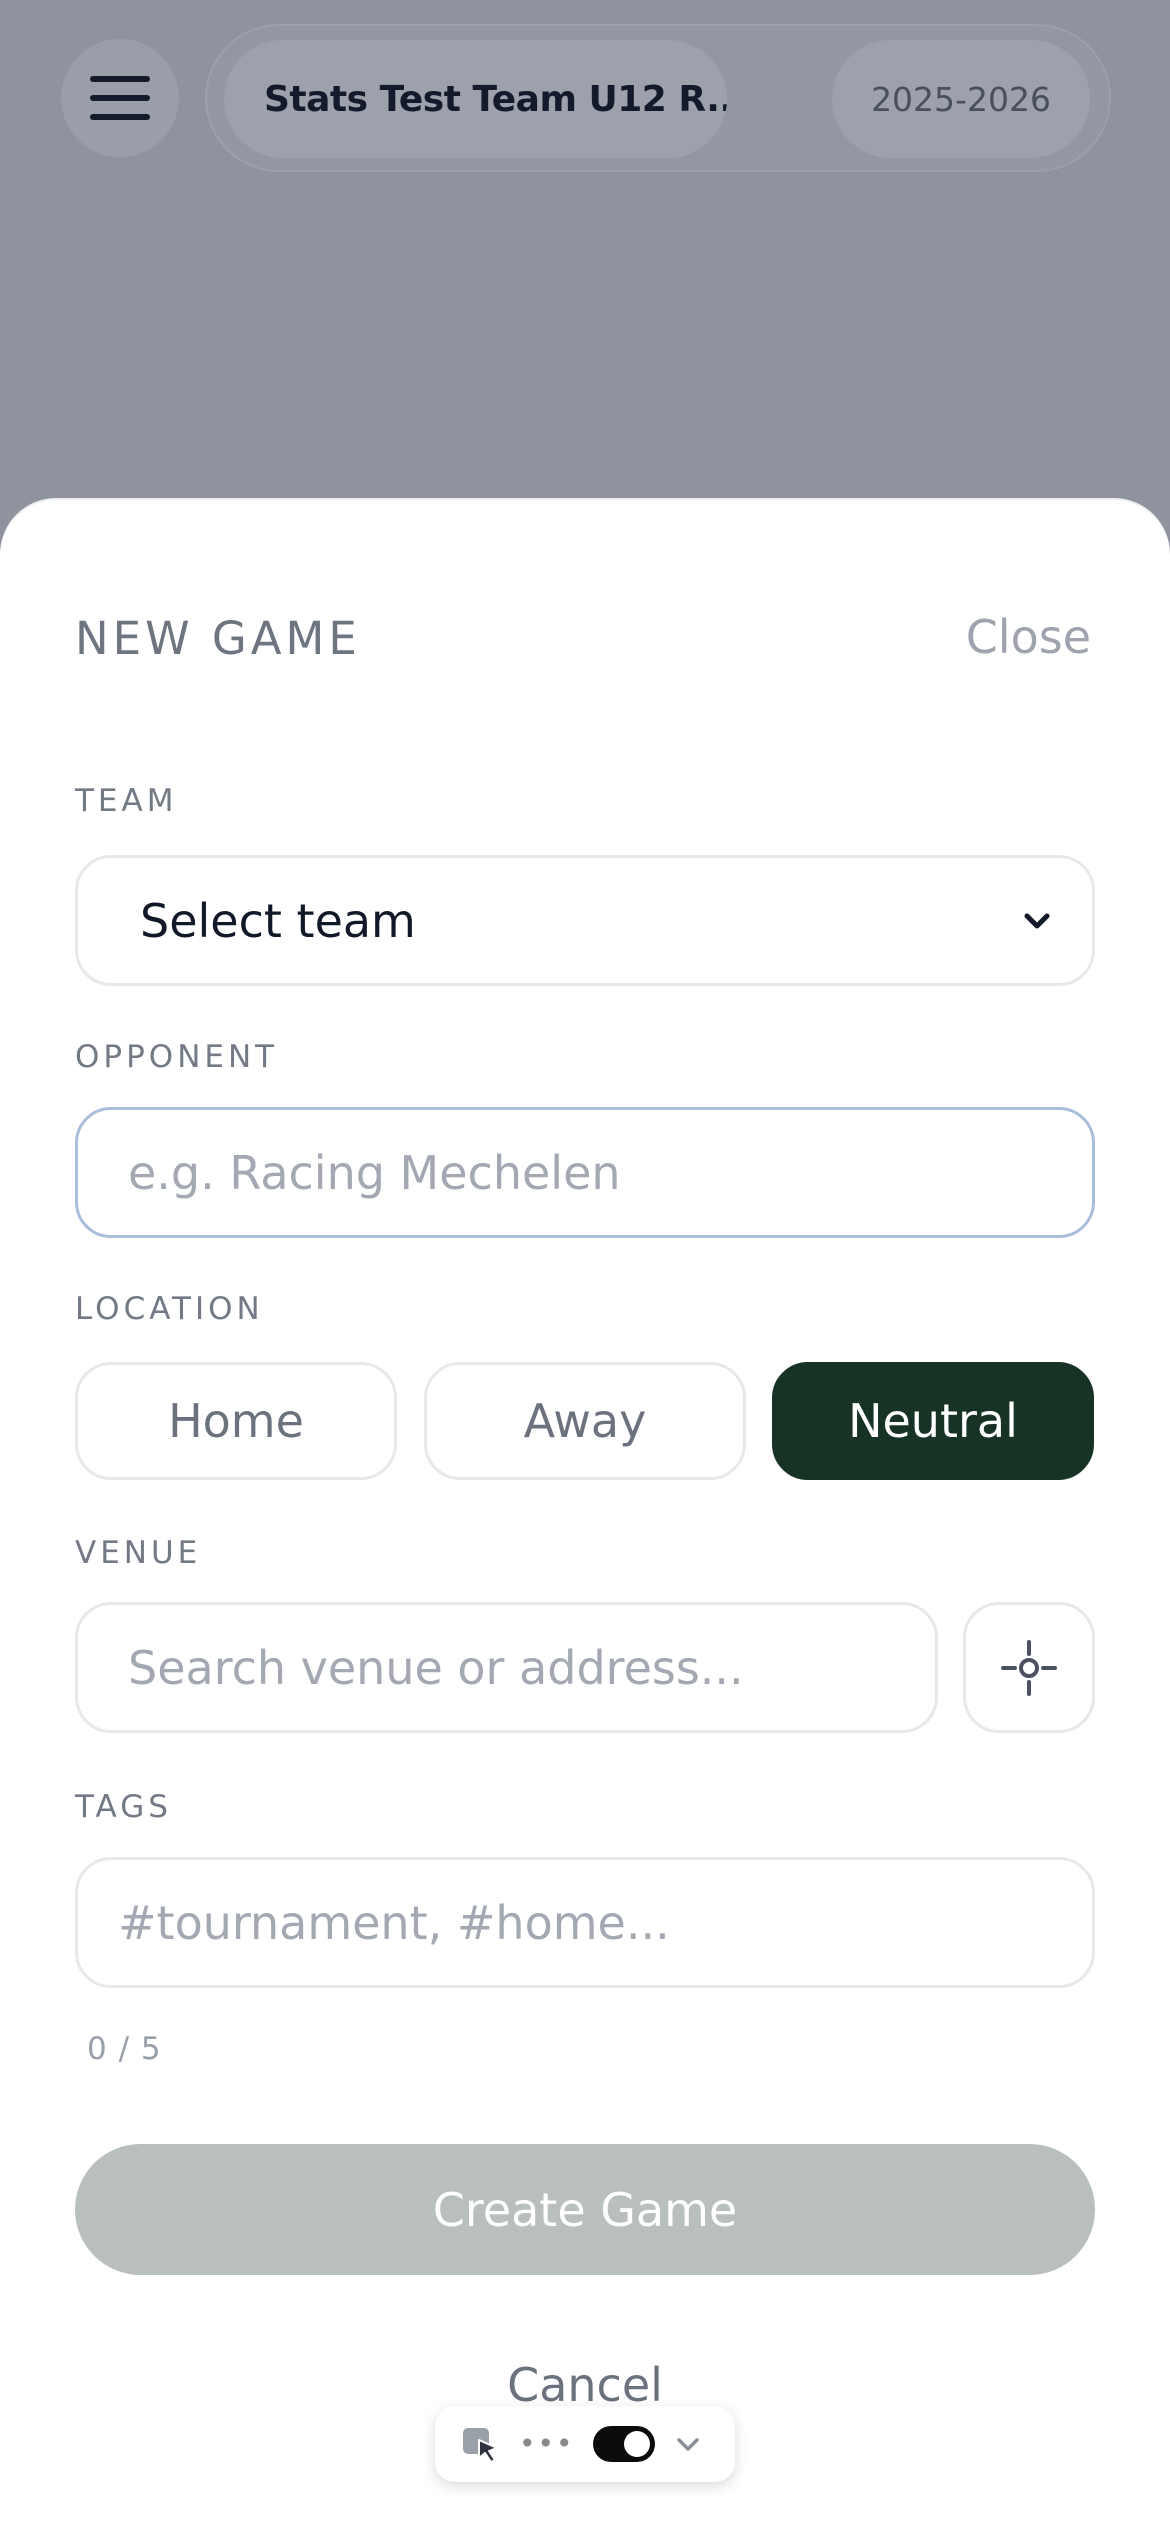 This screenshot has width=1170, height=2532. Describe the element at coordinates (218, 638) in the screenshot. I see `sheet-title: NEW GAME` at that location.